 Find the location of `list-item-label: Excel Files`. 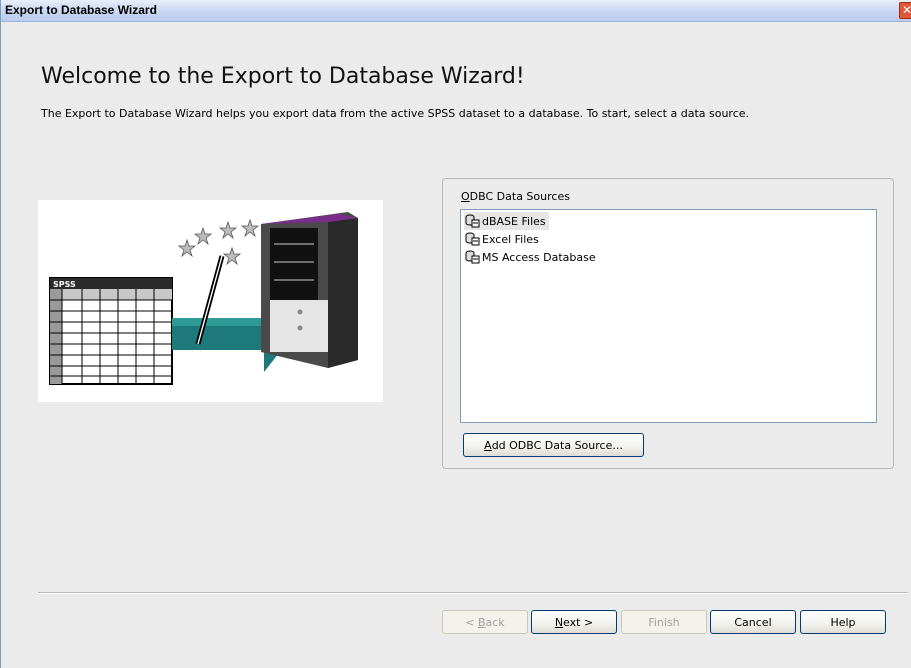

list-item-label: Excel Files is located at coordinates (510, 239).